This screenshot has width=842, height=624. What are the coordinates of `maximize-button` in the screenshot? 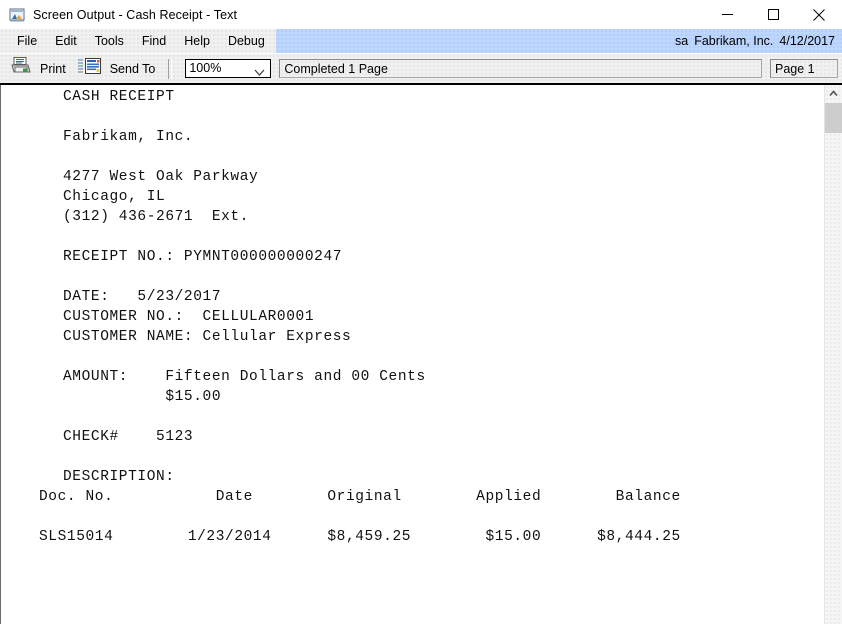 It's located at (773, 14).